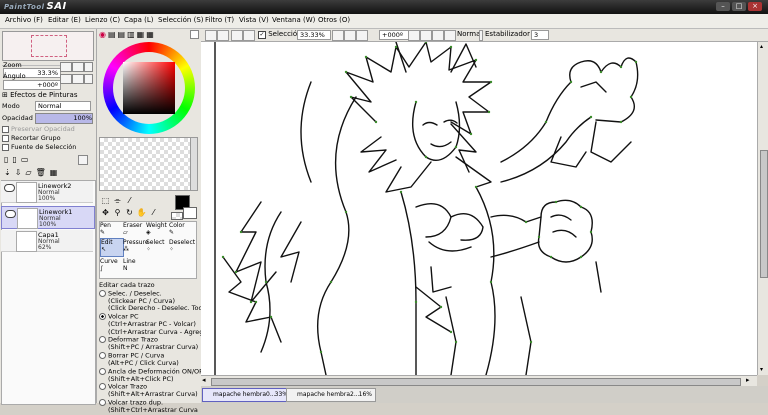 The width and height of the screenshot is (768, 415). What do you see at coordinates (153, 212) in the screenshot?
I see `eyedropper-icon: ⁄` at bounding box center [153, 212].